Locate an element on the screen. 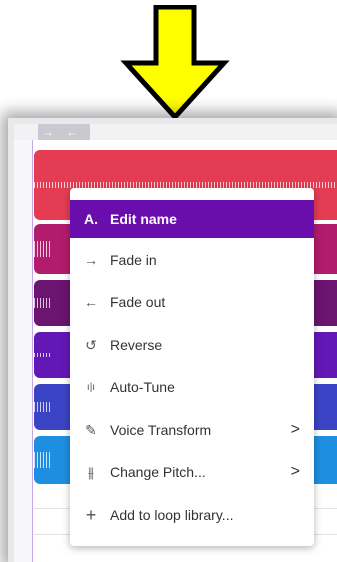  plus-icon: + is located at coordinates (91, 514).